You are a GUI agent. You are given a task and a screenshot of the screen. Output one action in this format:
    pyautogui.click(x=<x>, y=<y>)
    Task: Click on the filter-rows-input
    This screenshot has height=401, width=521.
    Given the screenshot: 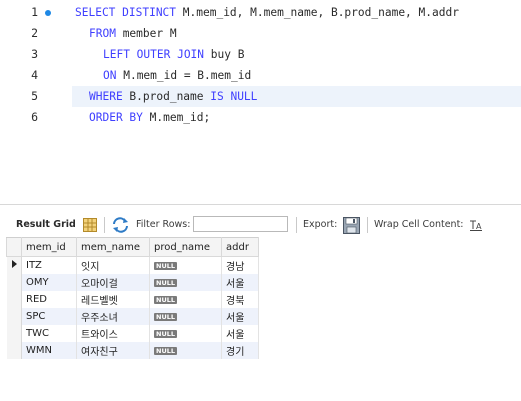 What is the action you would take?
    pyautogui.click(x=240, y=224)
    